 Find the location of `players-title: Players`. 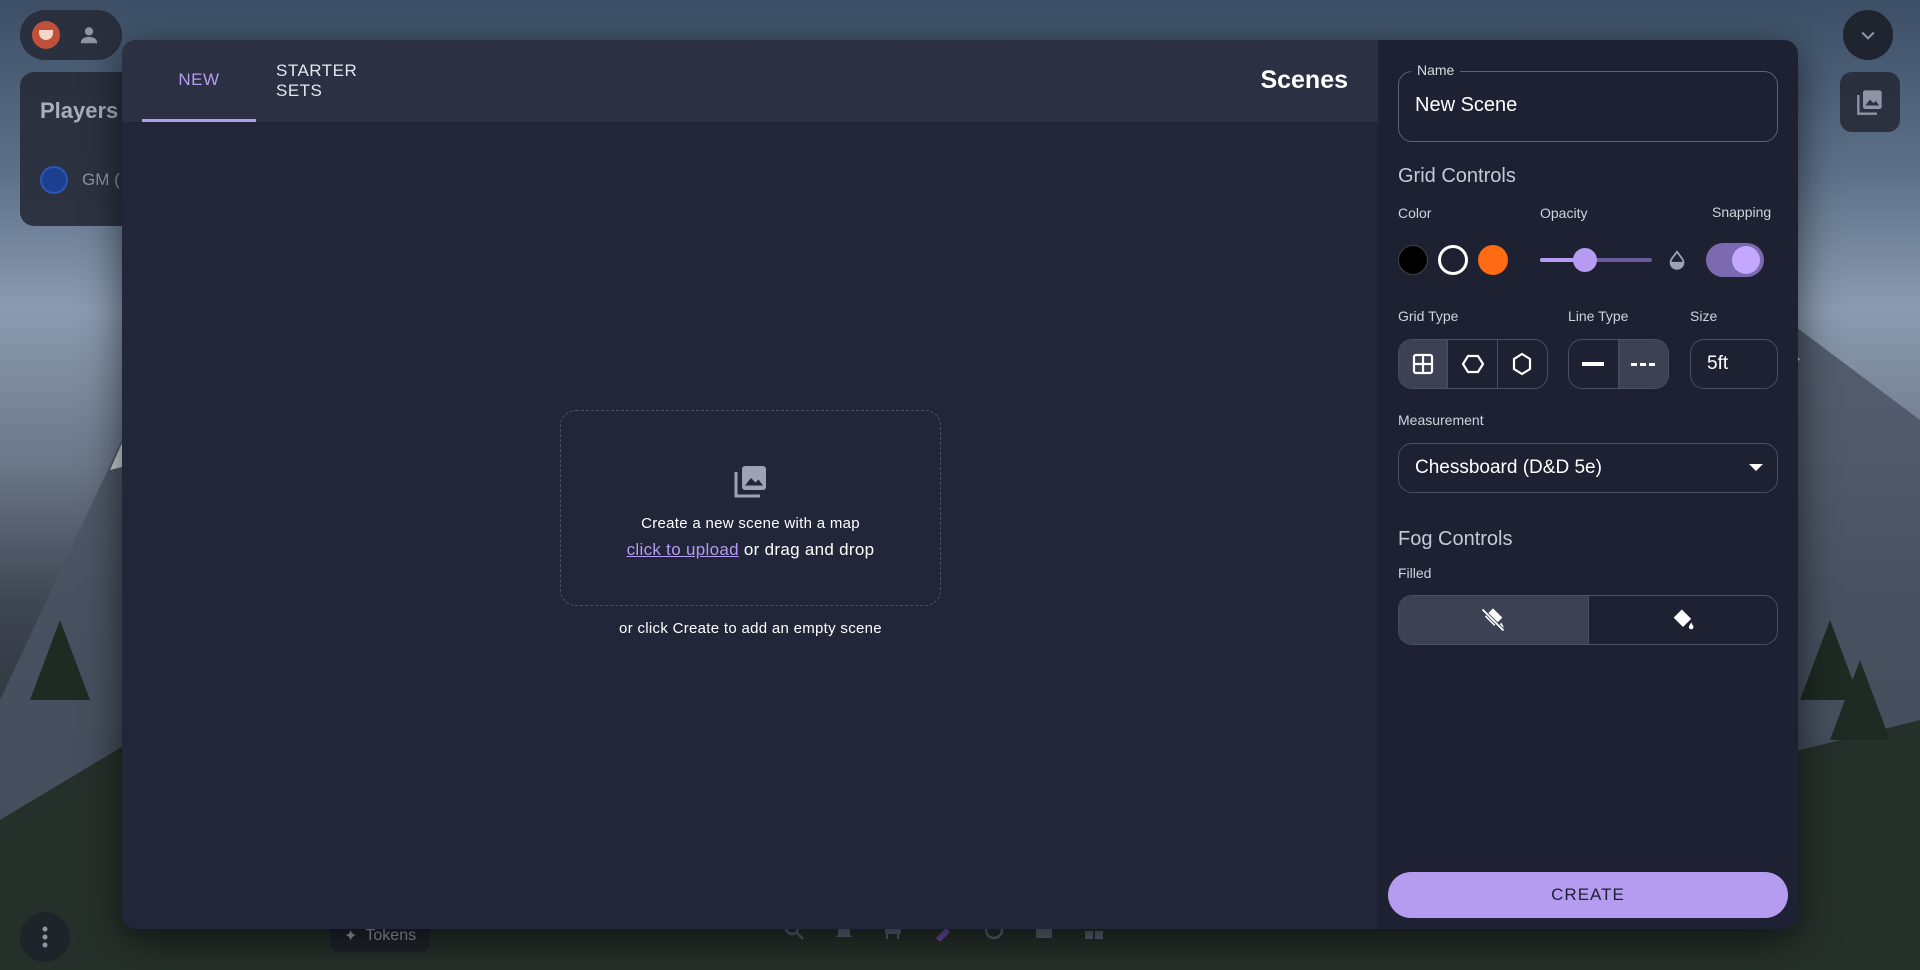

players-title: Players is located at coordinates (79, 110).